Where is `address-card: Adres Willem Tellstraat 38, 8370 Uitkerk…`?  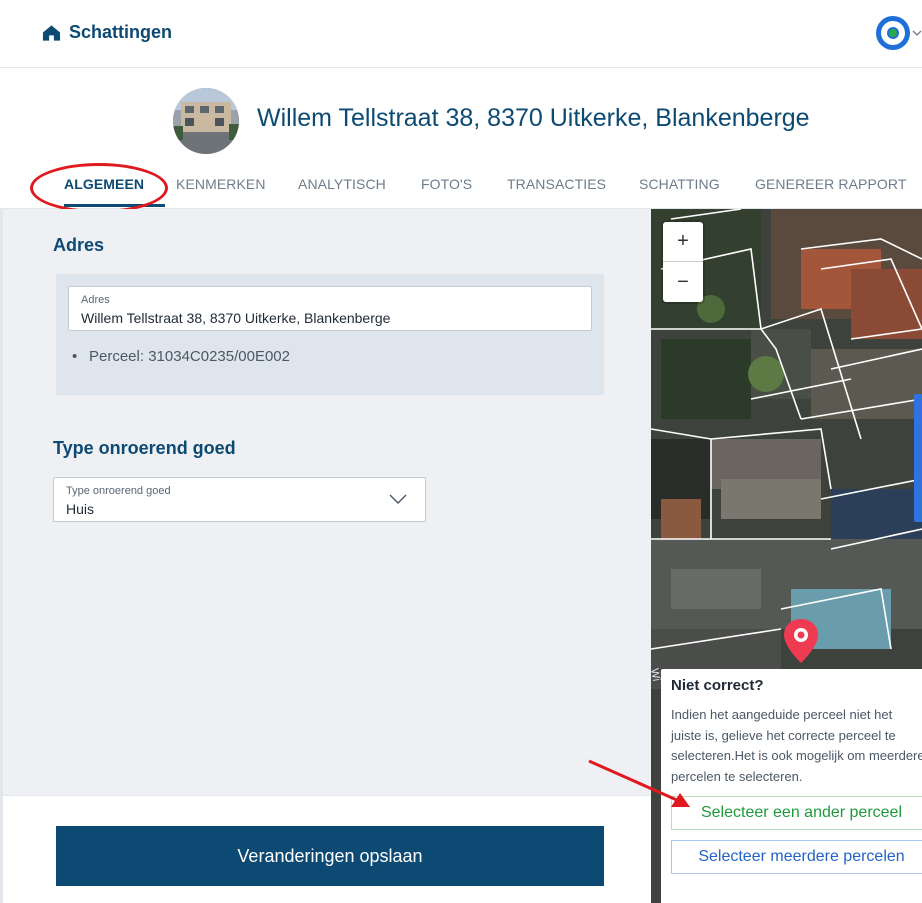
address-card: Adres Willem Tellstraat 38, 8370 Uitkerk… is located at coordinates (330, 334).